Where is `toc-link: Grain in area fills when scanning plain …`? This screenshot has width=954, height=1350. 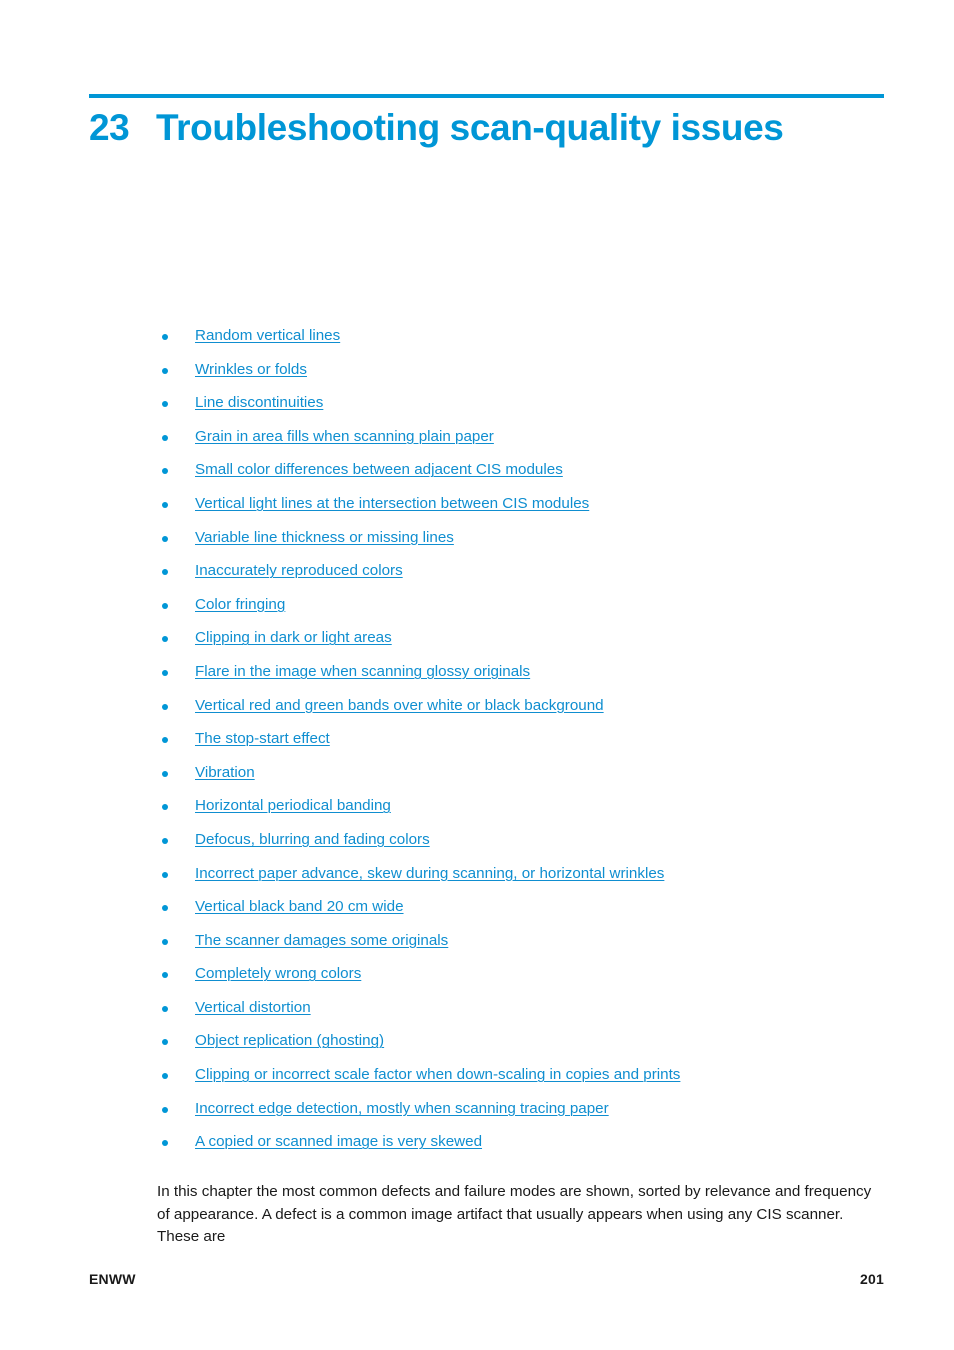
toc-link: Grain in area fills when scanning plain … is located at coordinates (344, 436).